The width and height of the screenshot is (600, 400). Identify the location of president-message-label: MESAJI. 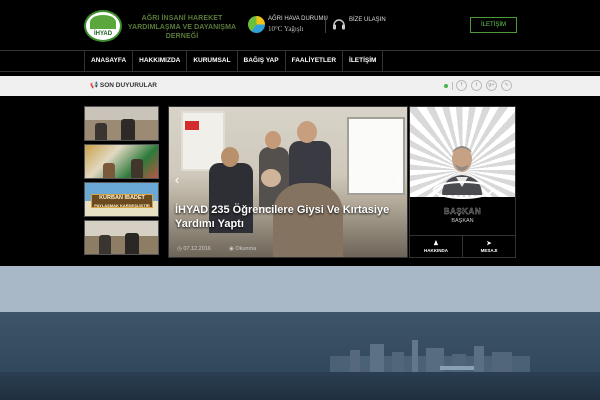
(489, 250).